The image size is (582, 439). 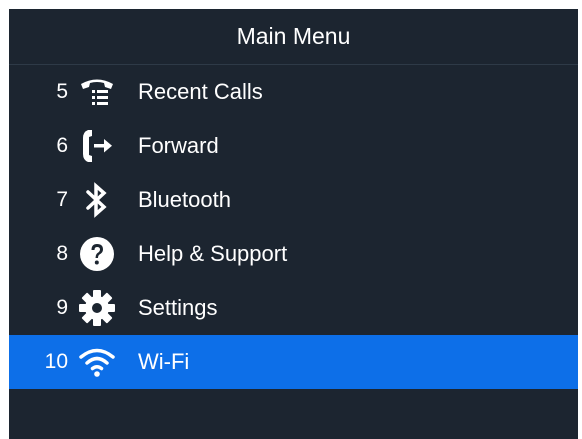 I want to click on menu-item-label: Forward, so click(x=178, y=145).